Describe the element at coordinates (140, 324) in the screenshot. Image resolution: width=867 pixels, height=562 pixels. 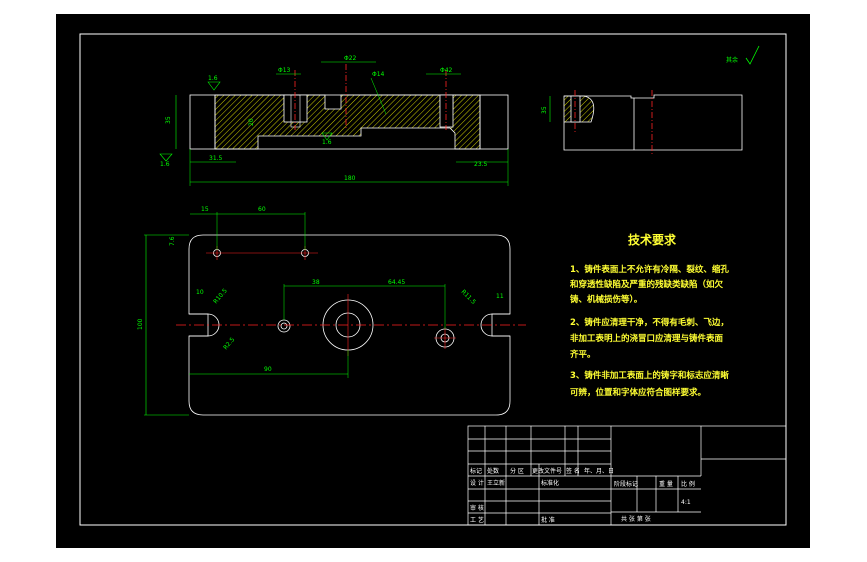
I see `dim-100: 100` at that location.